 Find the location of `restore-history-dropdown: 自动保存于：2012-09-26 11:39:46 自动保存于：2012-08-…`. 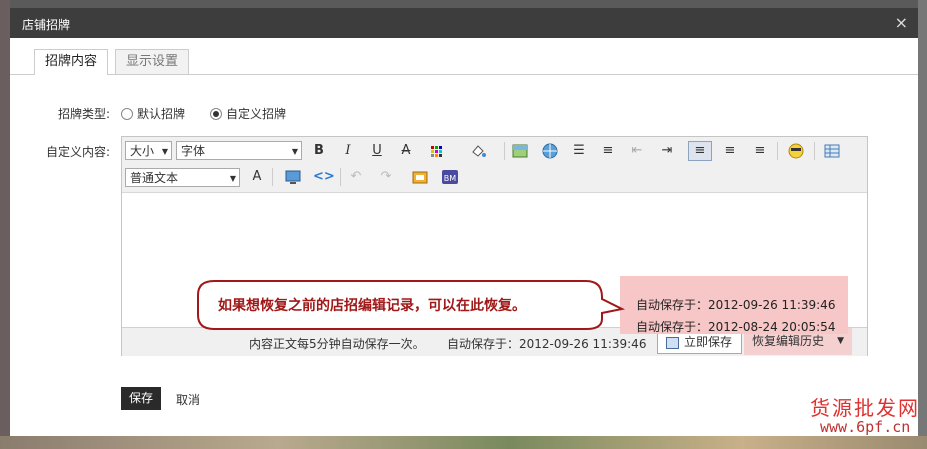

restore-history-dropdown: 自动保存于：2012-09-26 11:39:46 自动保存于：2012-08-… is located at coordinates (734, 305).